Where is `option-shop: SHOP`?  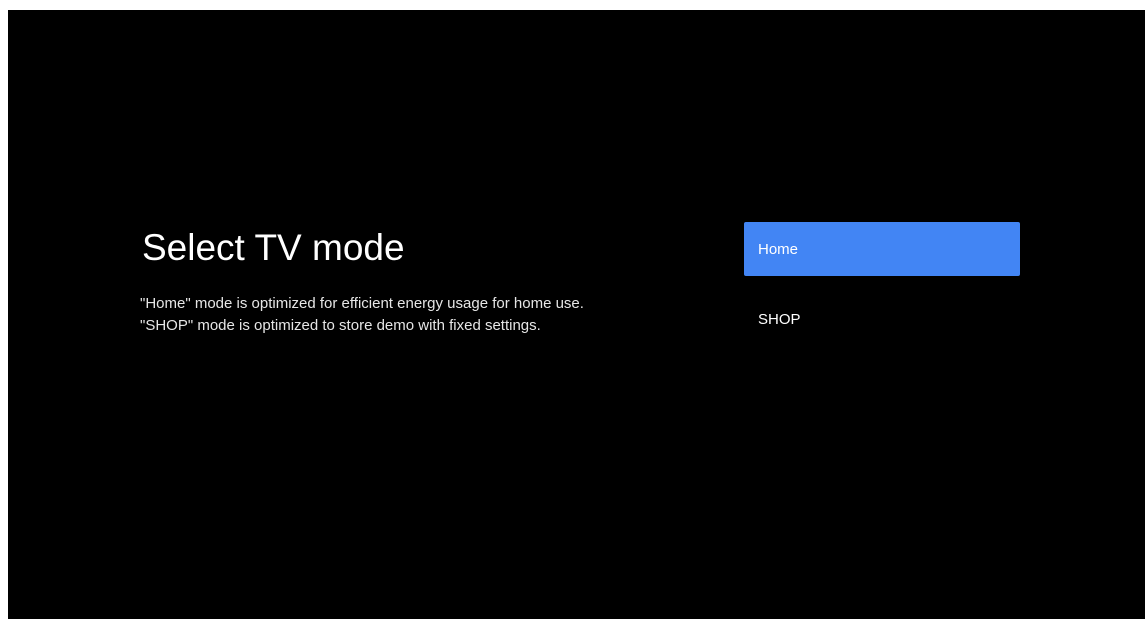 option-shop: SHOP is located at coordinates (882, 319).